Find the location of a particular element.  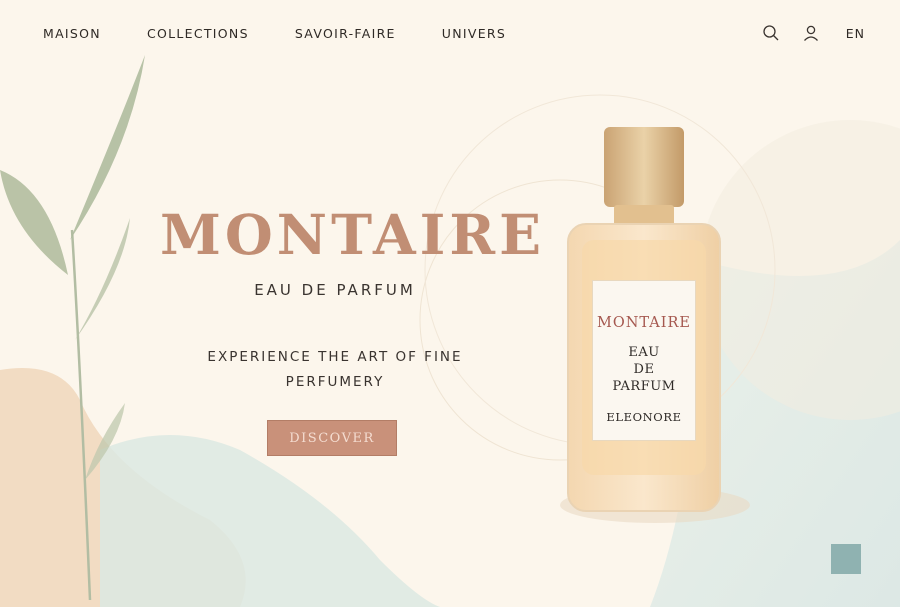

nav-item-collections: COLLECTIONS is located at coordinates (198, 34).